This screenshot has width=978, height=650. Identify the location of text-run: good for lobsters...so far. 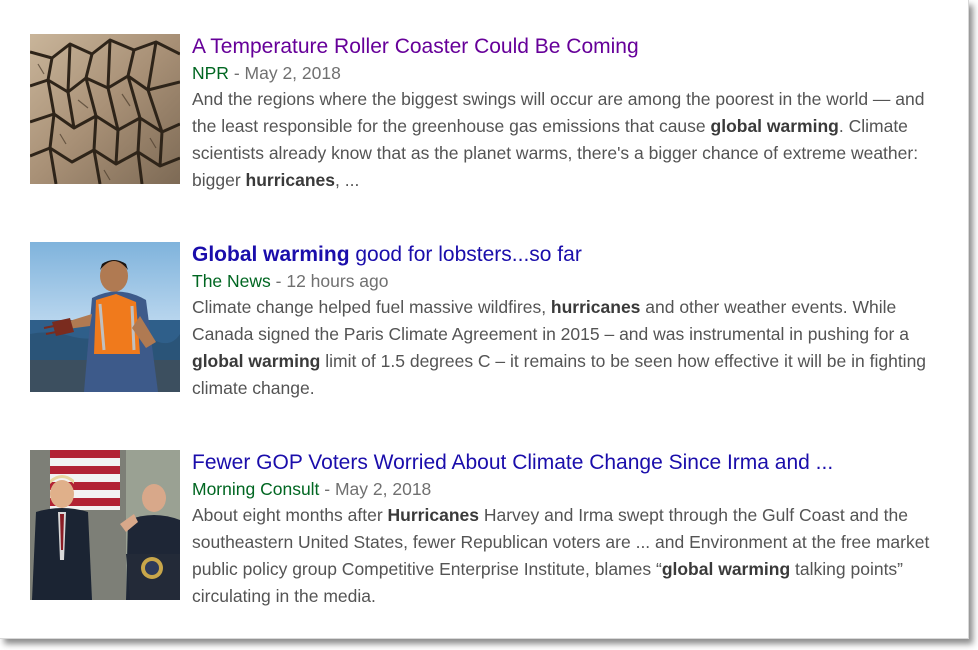
(465, 254).